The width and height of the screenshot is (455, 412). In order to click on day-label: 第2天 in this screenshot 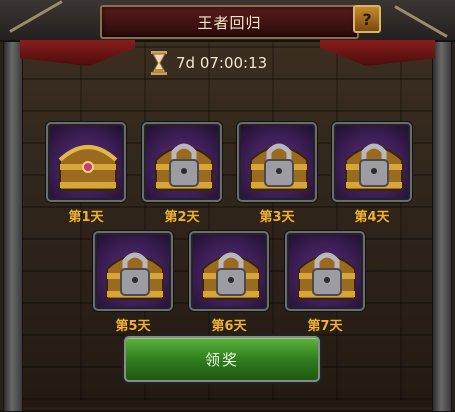, I will do `click(182, 217)`.